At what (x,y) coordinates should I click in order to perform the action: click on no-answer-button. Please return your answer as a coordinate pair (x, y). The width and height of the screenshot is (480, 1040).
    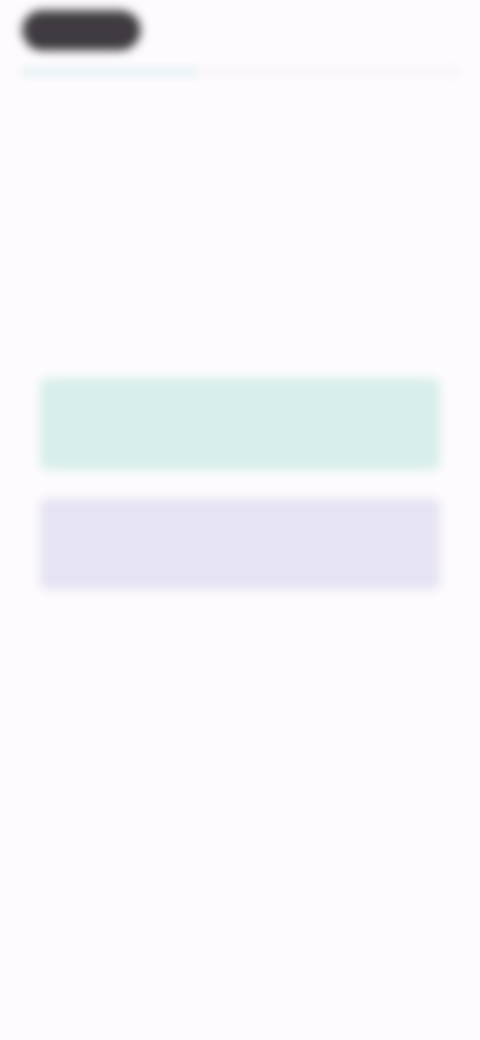
    Looking at the image, I should click on (240, 544).